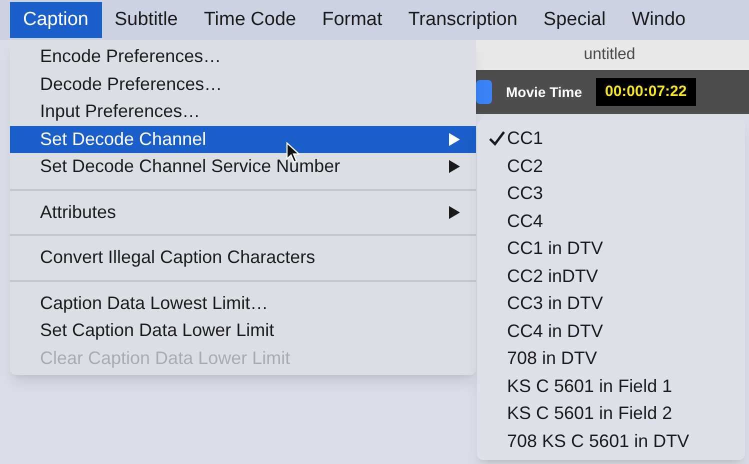 Image resolution: width=749 pixels, height=464 pixels. Describe the element at coordinates (497, 138) in the screenshot. I see `checkmark-icon` at that location.